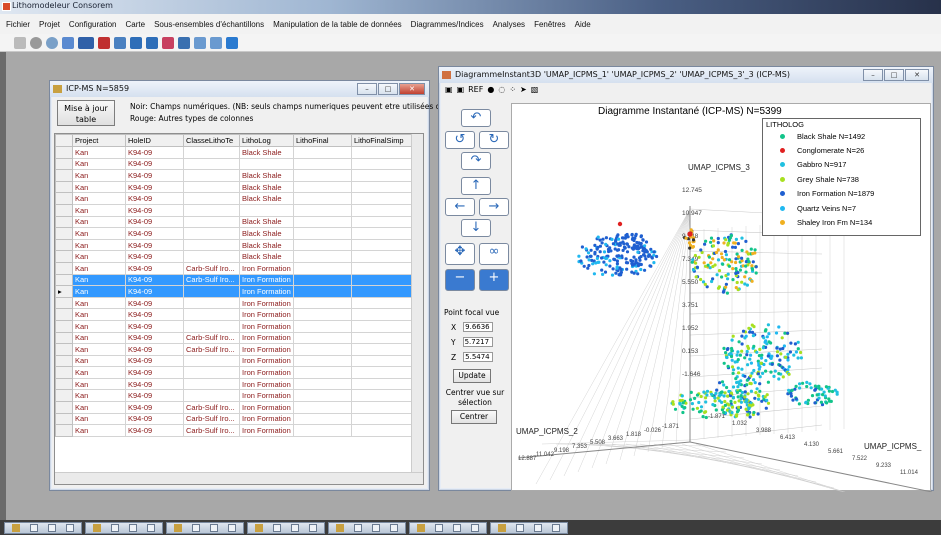 Image resolution: width=941 pixels, height=535 pixels. I want to click on table-row: Kan K94-09, so click(238, 164).